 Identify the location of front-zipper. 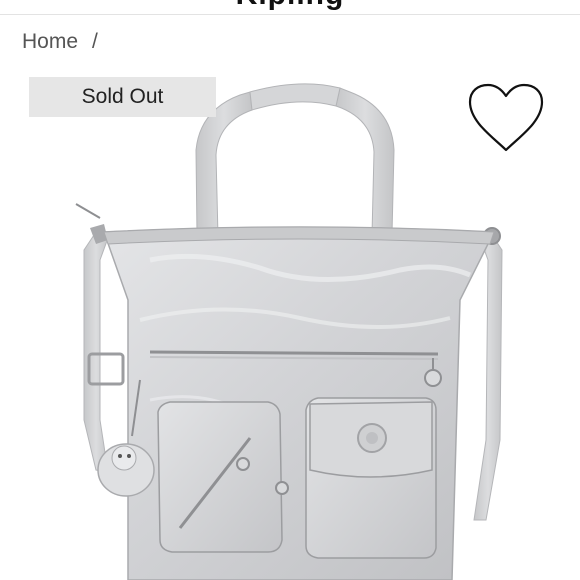
(294, 353).